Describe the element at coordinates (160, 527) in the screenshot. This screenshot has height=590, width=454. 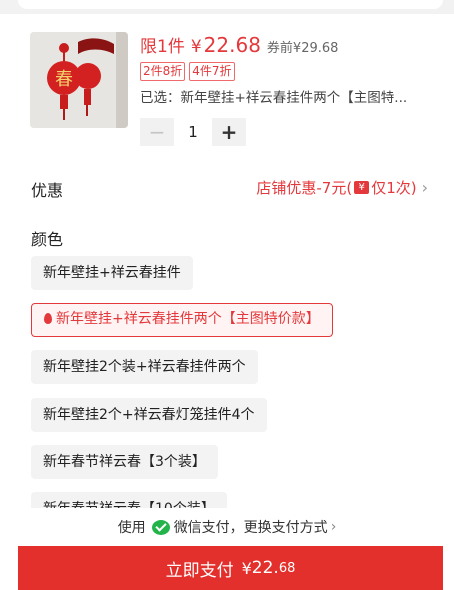
I see `wechat-pay-icon` at that location.